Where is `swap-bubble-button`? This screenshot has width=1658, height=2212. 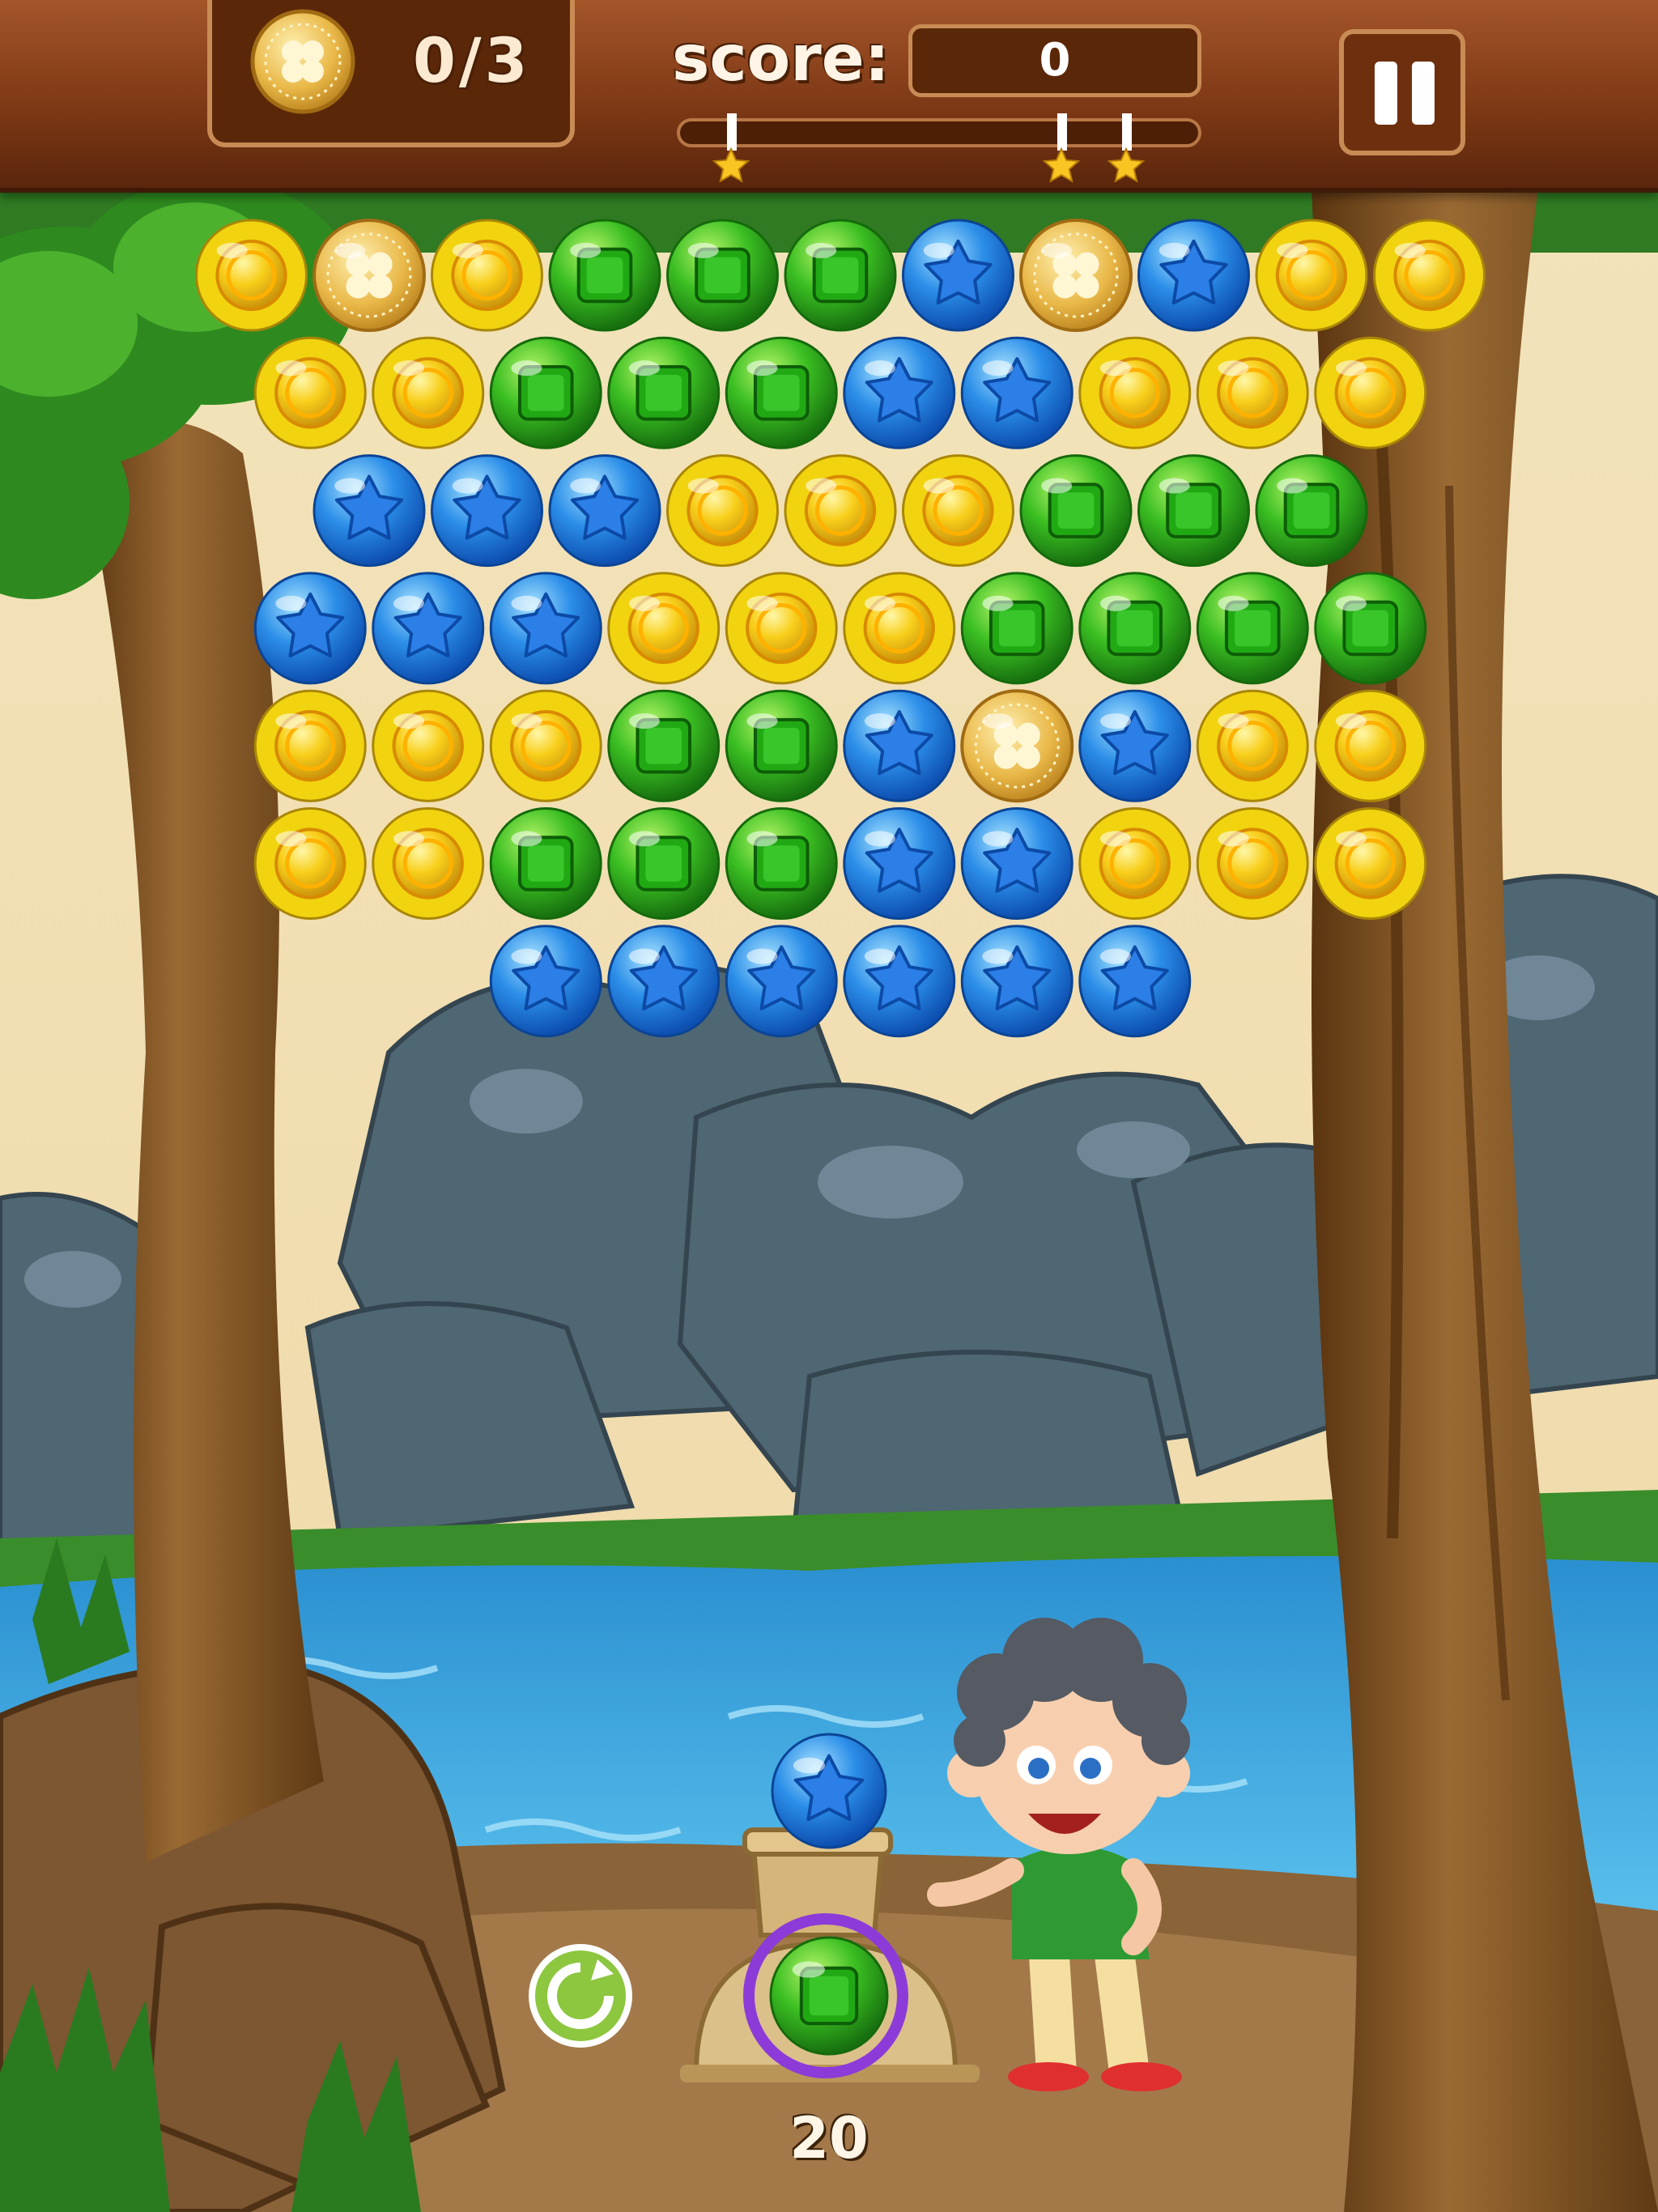 swap-bubble-button is located at coordinates (580, 1996).